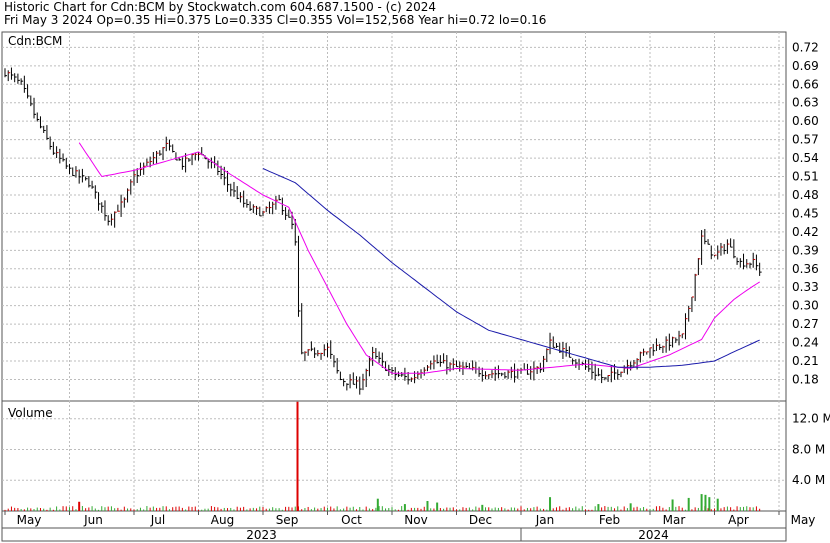 This screenshot has height=543, width=830. What do you see at coordinates (805, 103) in the screenshot?
I see `price-tick-label: 0.63` at bounding box center [805, 103].